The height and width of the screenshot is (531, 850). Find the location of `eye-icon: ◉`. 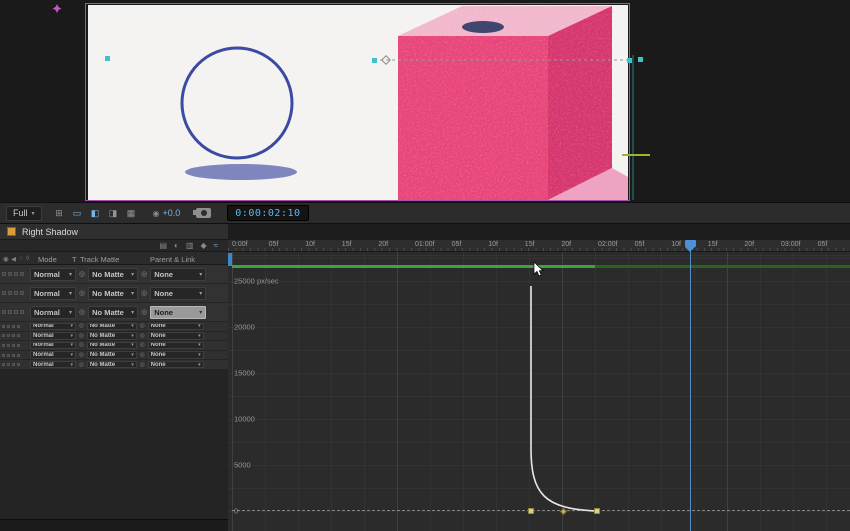

eye-icon: ◉ is located at coordinates (6, 259).